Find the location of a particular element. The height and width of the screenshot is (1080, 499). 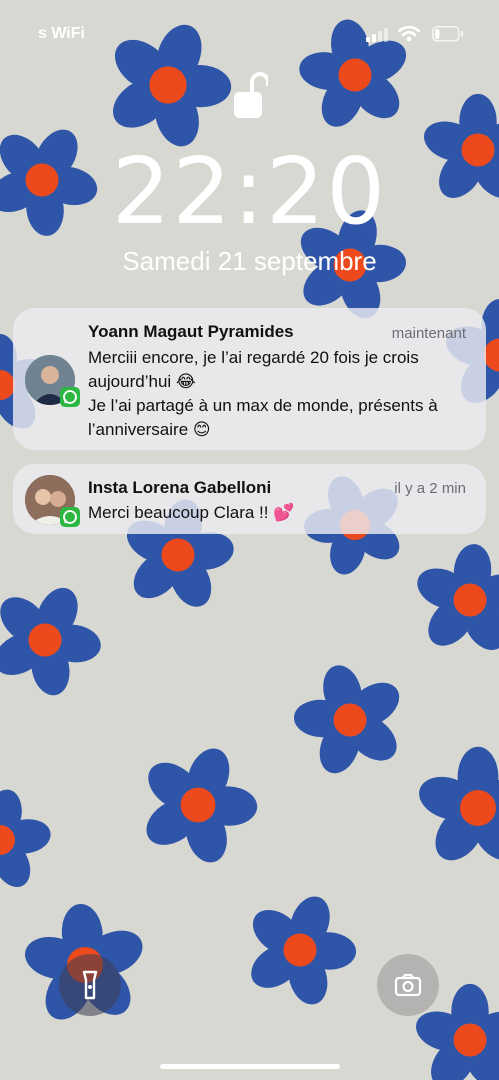

unlocked-icon is located at coordinates (251, 95).